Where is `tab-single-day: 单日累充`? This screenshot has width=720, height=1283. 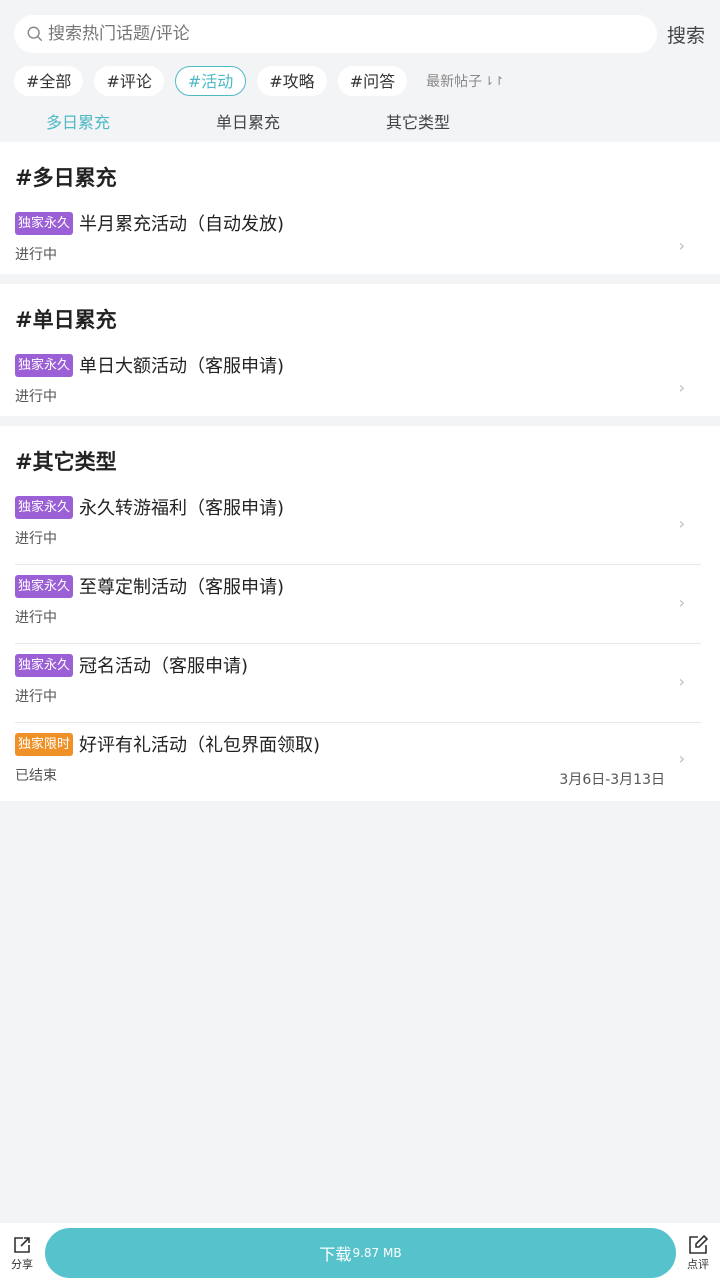
tab-single-day: 单日累充 is located at coordinates (248, 121).